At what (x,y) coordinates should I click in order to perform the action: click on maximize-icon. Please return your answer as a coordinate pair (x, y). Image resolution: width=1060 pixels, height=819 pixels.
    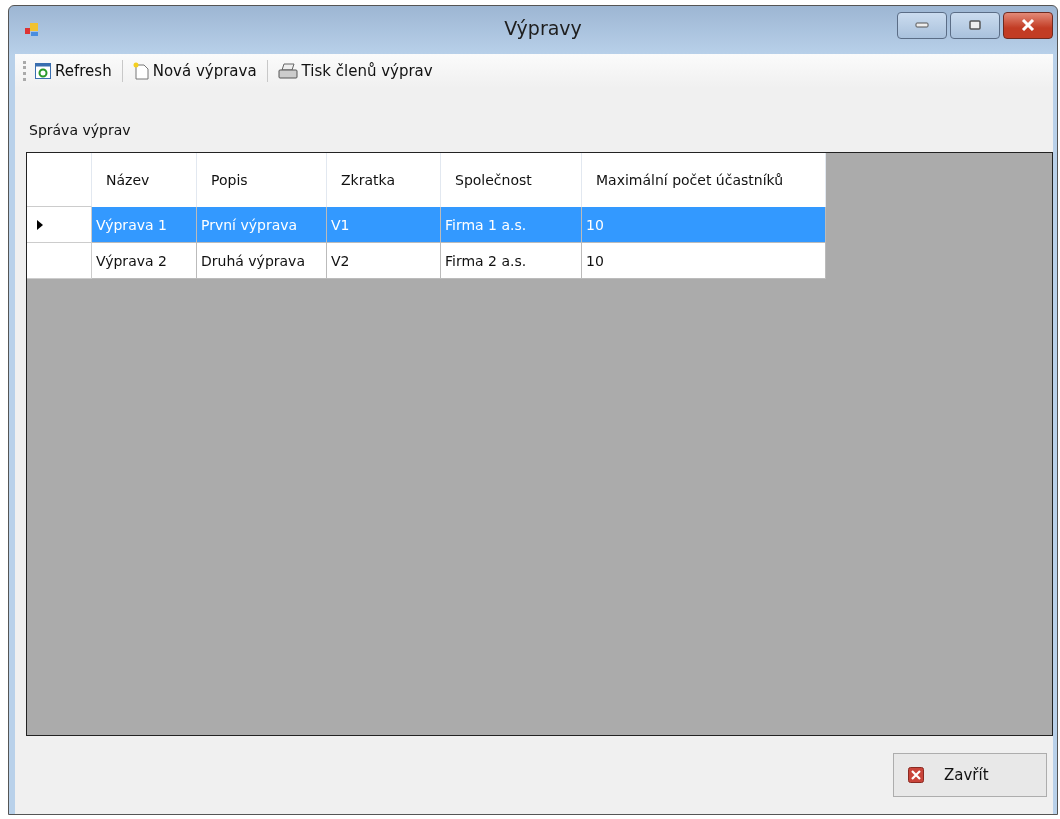
    Looking at the image, I should click on (975, 25).